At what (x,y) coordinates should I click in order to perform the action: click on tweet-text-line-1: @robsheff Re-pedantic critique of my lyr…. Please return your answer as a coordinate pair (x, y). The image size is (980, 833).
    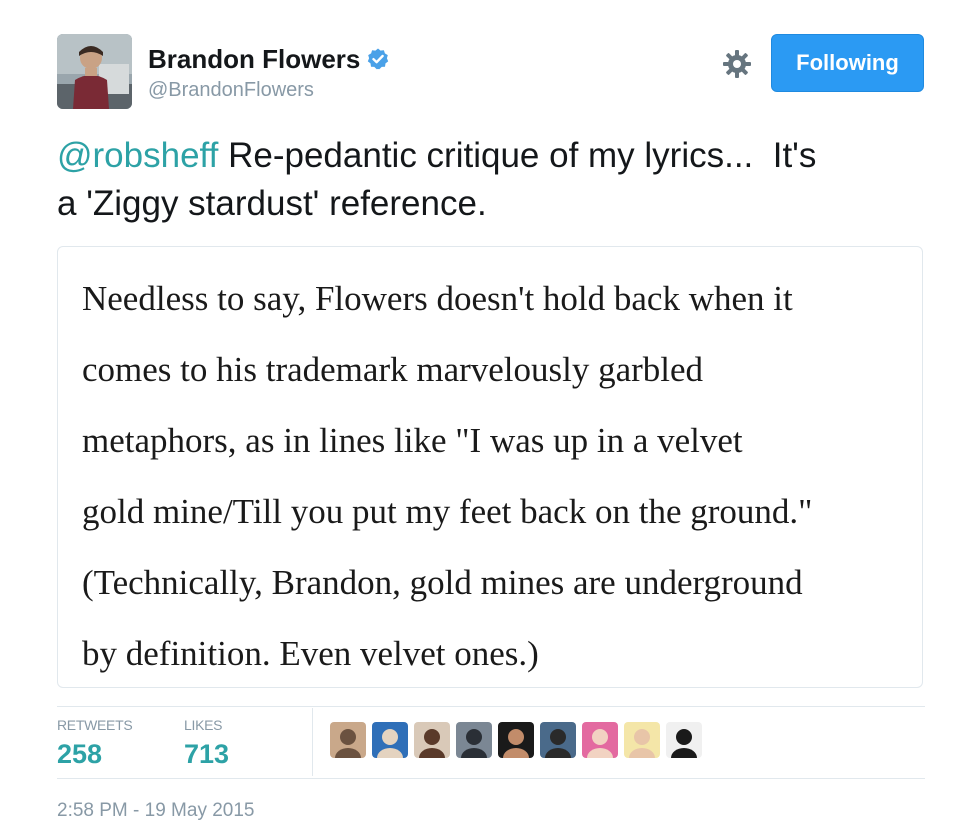
    Looking at the image, I should click on (497, 156).